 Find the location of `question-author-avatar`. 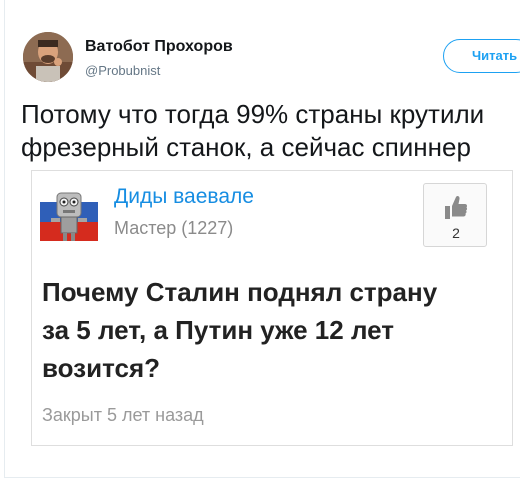

question-author-avatar is located at coordinates (69, 212).